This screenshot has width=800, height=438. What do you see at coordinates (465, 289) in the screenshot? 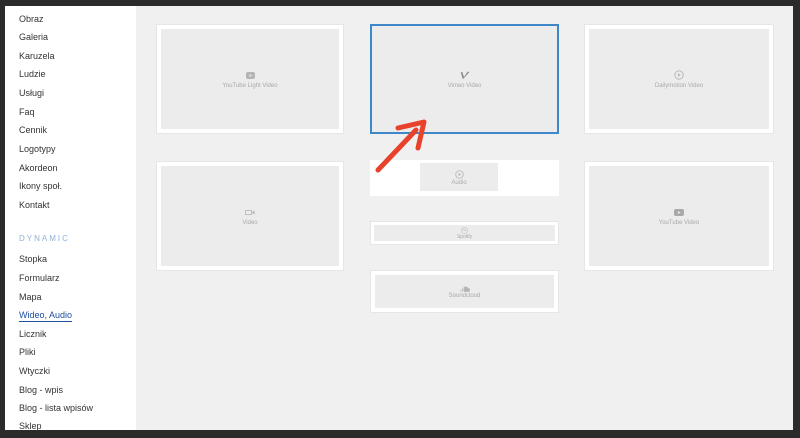
I see `soundcloud-icon` at bounding box center [465, 289].